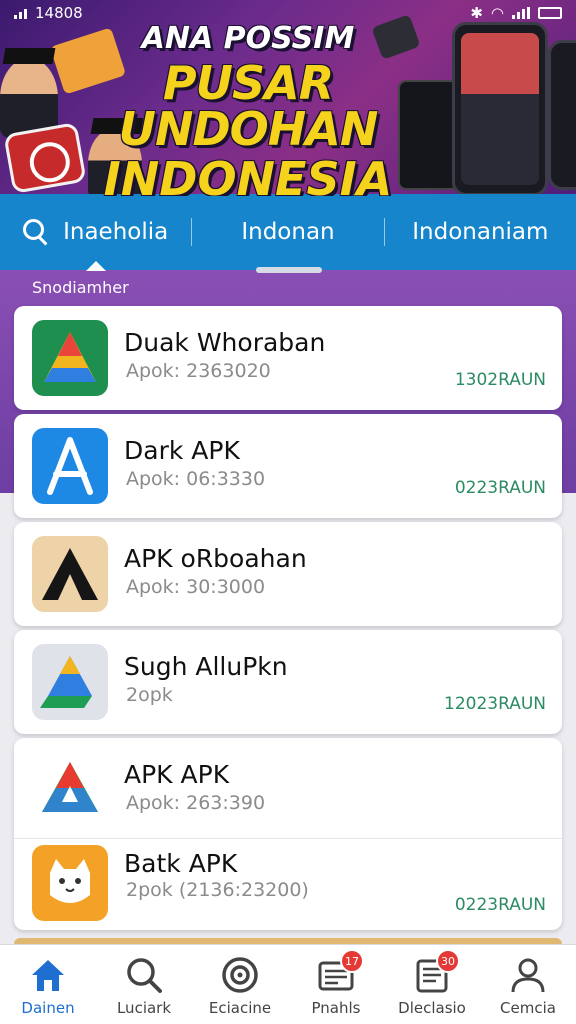 This screenshot has height=1024, width=576. What do you see at coordinates (59, 13) in the screenshot?
I see `status-time: 14808` at bounding box center [59, 13].